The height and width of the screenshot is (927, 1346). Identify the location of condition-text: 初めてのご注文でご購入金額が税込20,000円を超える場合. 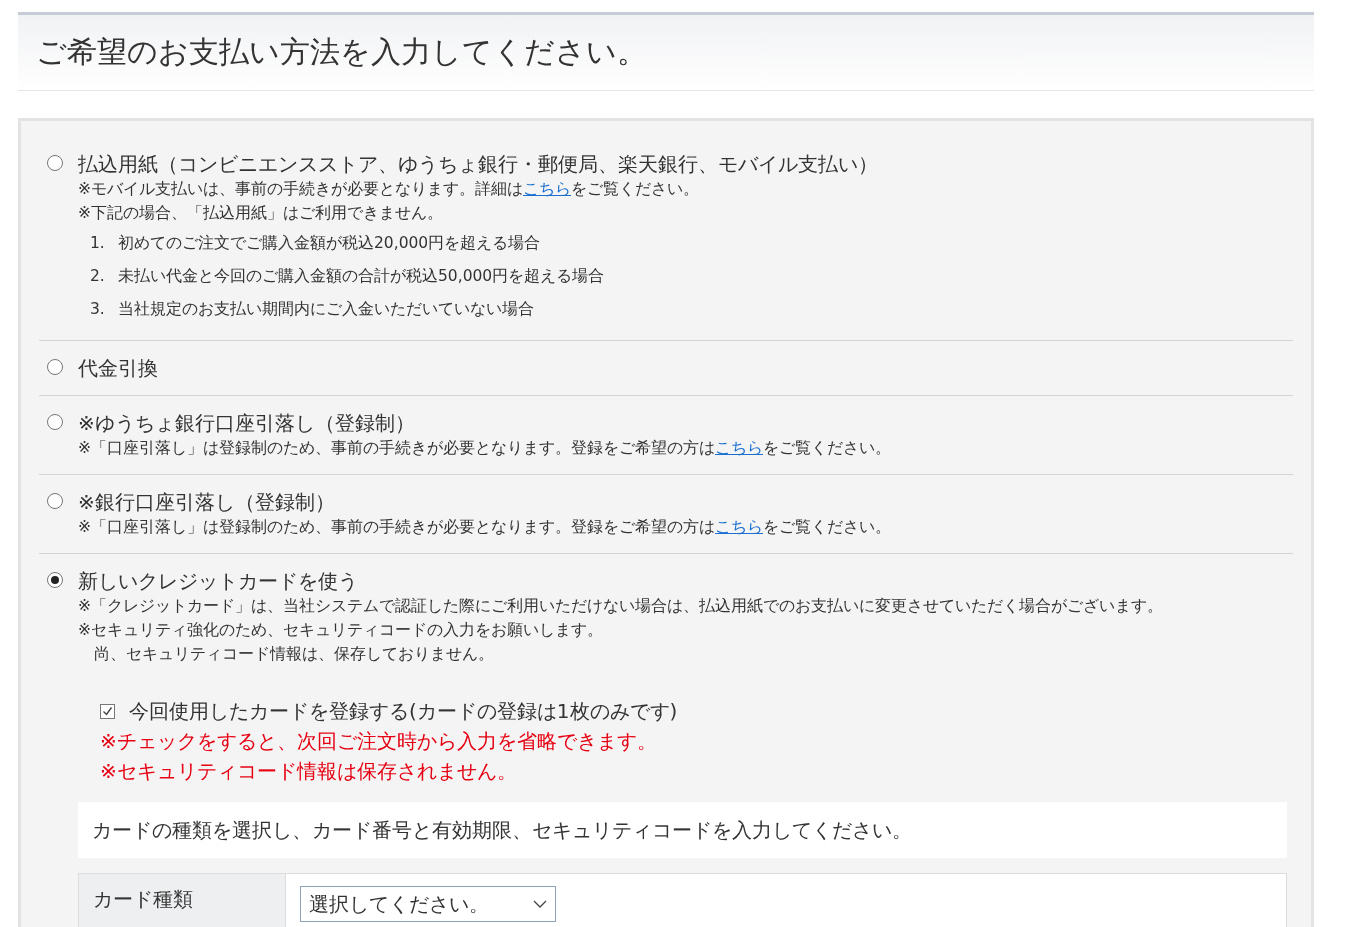
(329, 243).